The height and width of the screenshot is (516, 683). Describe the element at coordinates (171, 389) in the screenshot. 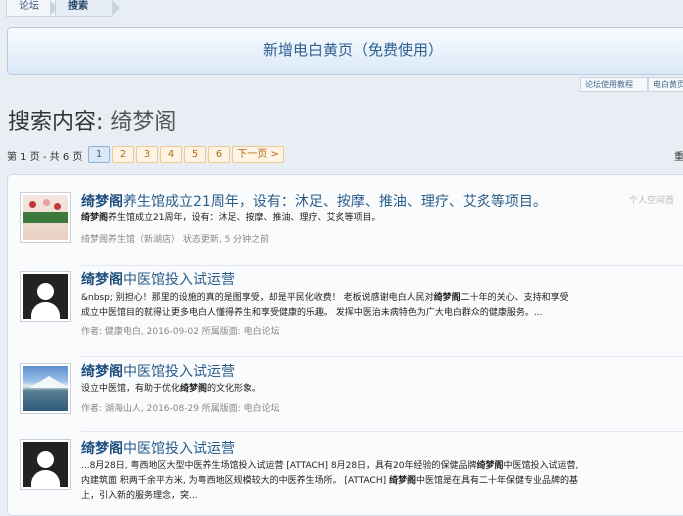

I see `result-snippet: 设立中医馆，有助于优化绮梦阁的文化形象。` at that location.